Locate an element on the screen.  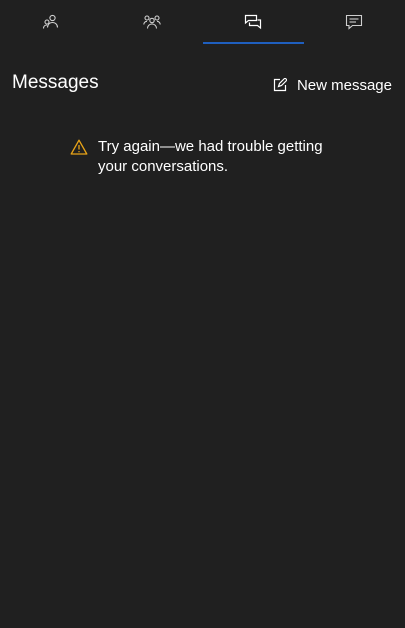
conversations-icon is located at coordinates (253, 22).